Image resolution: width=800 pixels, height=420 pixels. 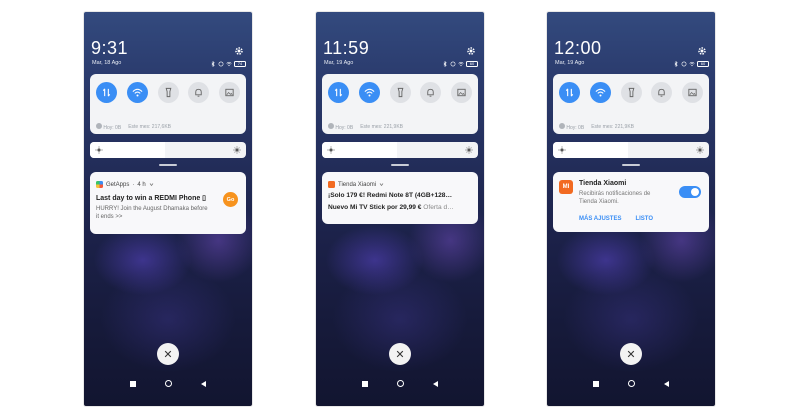 I want to click on date: Mar, 19 Ago, so click(x=570, y=63).